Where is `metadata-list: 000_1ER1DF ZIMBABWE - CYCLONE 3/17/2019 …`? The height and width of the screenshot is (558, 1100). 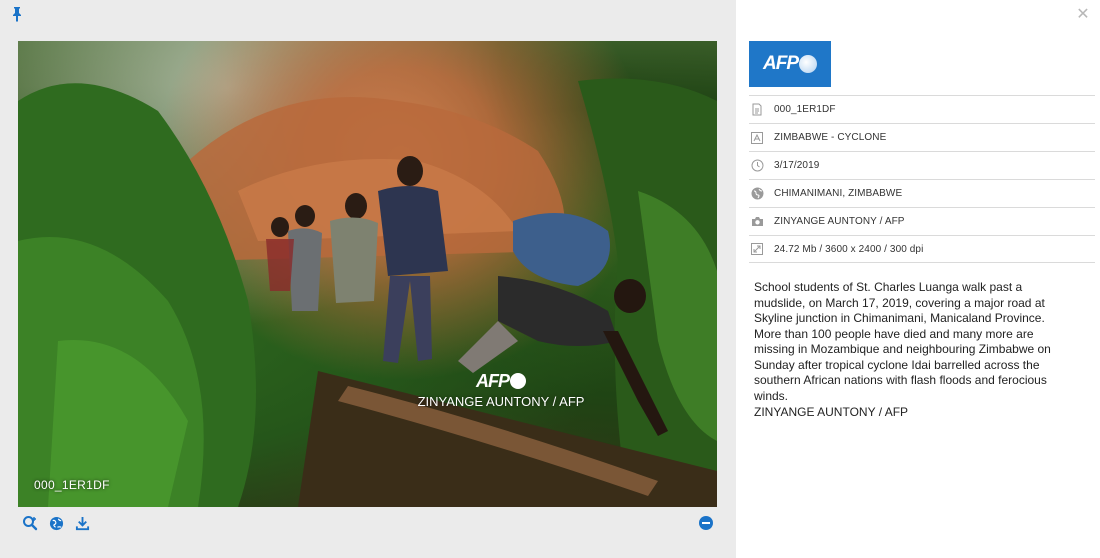 metadata-list: 000_1ER1DF ZIMBABWE - CYCLONE 3/17/2019 … is located at coordinates (922, 179).